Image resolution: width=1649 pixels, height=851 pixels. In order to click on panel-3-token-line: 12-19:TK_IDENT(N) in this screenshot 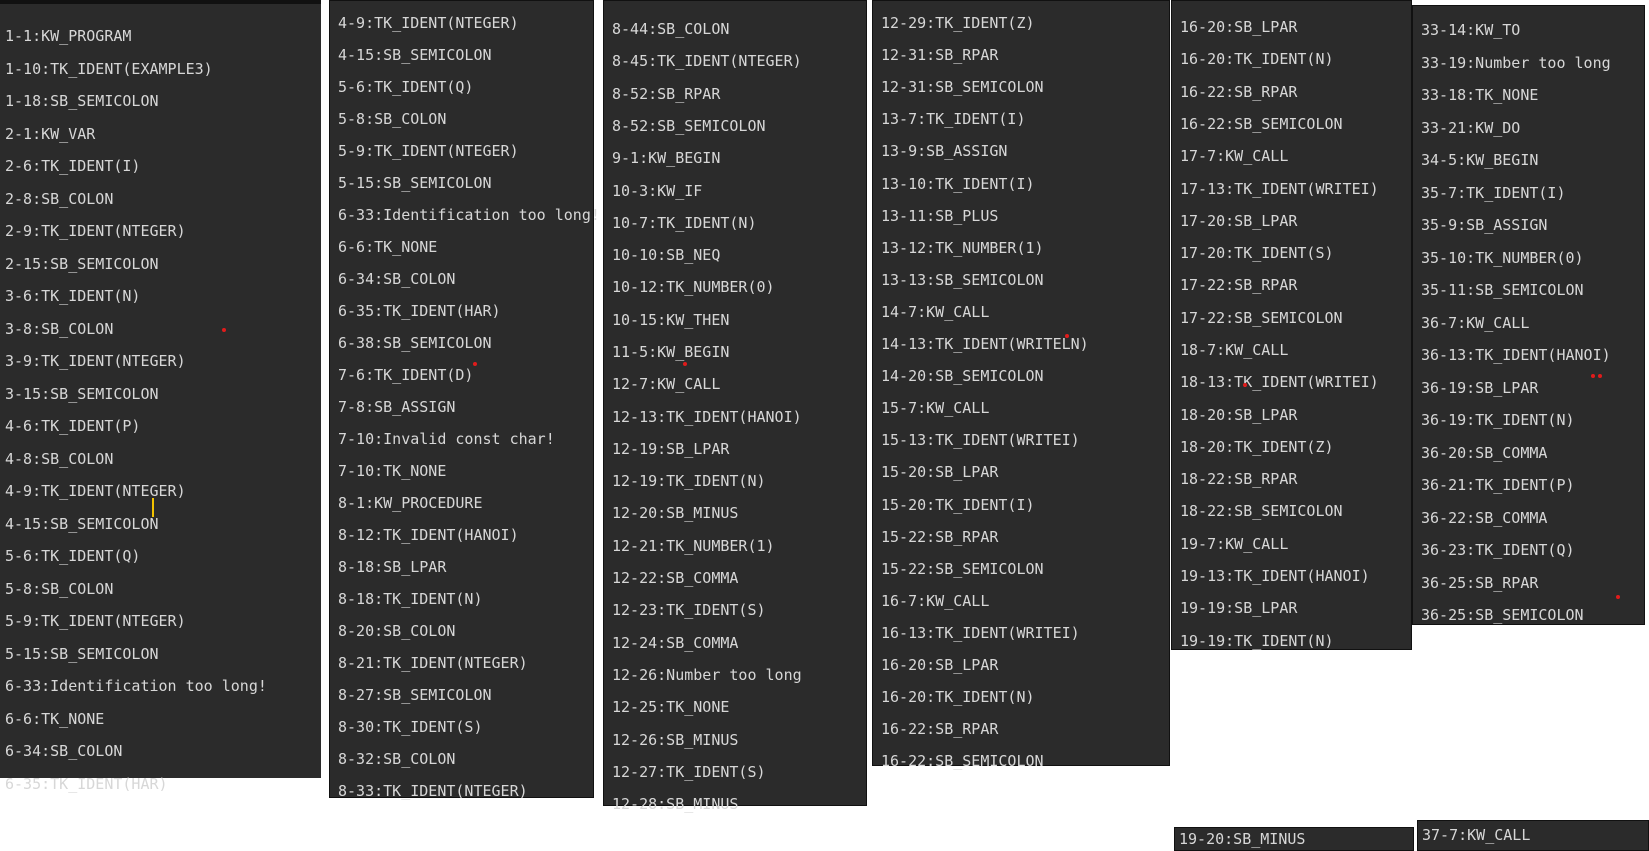, I will do `click(689, 481)`.